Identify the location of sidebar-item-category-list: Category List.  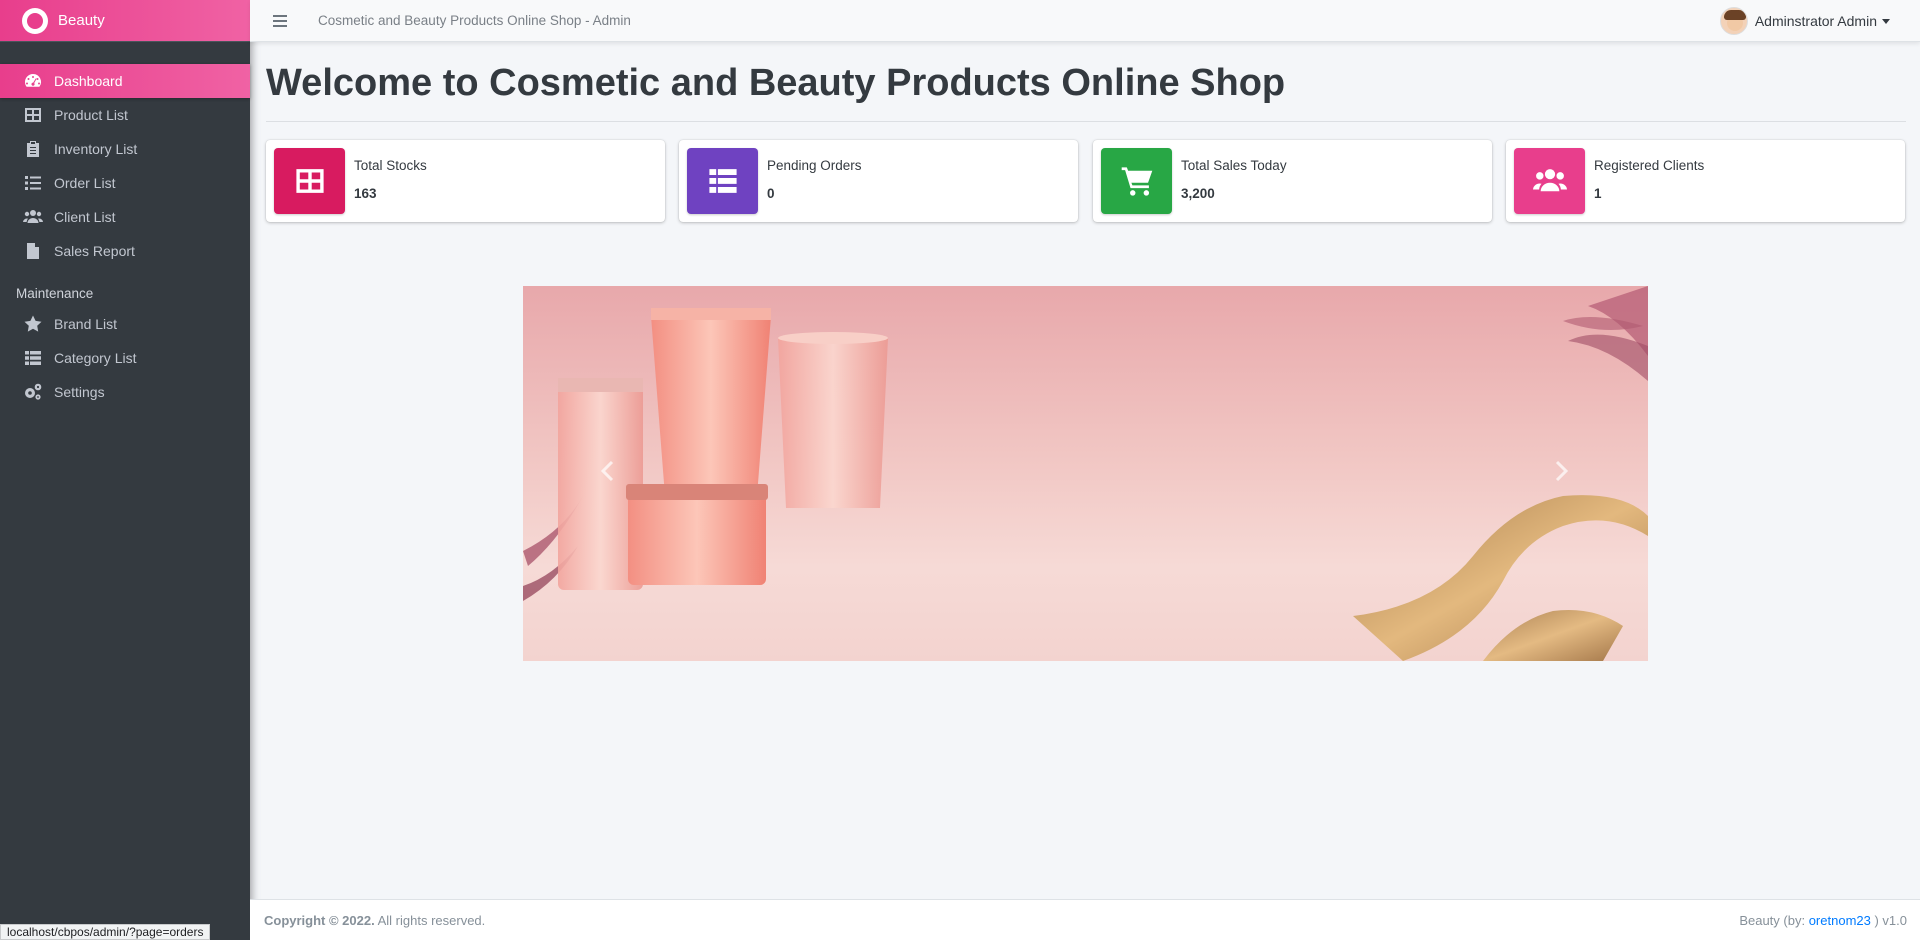
(125, 358).